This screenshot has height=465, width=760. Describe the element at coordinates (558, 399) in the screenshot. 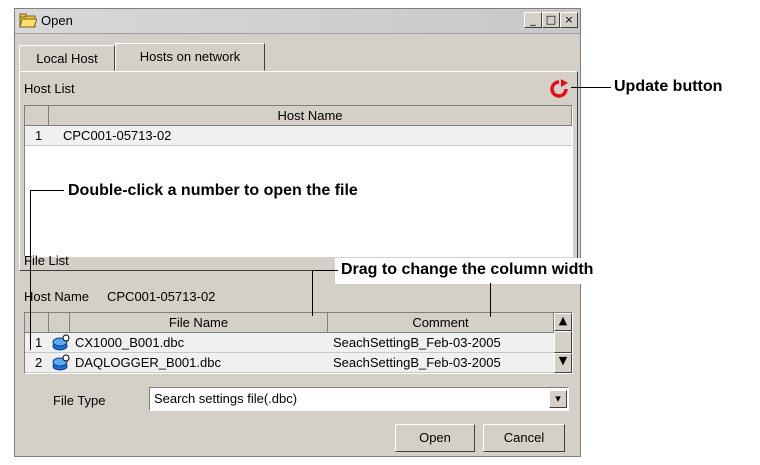

I see `chevron-down-icon: ▾` at that location.